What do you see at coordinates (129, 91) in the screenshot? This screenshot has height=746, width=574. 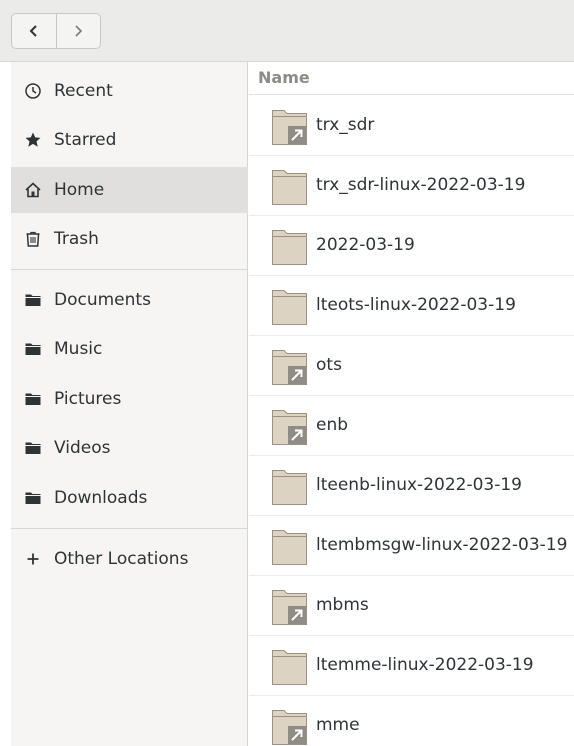 I see `sidebar-item-recent: Recent` at bounding box center [129, 91].